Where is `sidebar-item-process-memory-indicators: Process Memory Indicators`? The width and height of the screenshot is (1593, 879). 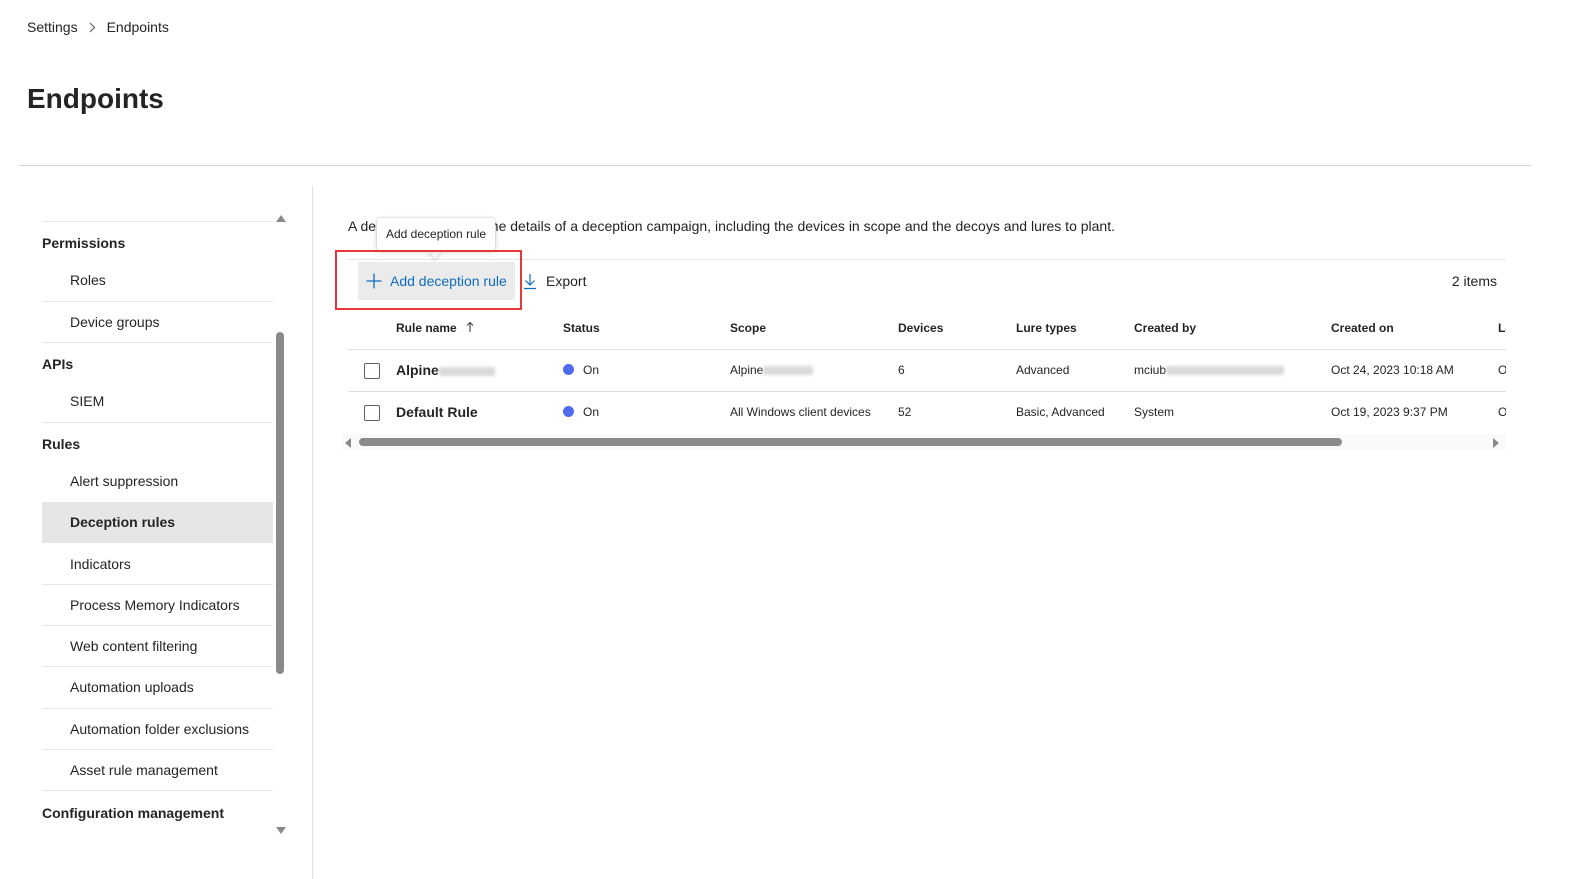
sidebar-item-process-memory-indicators: Process Memory Indicators is located at coordinates (157, 605).